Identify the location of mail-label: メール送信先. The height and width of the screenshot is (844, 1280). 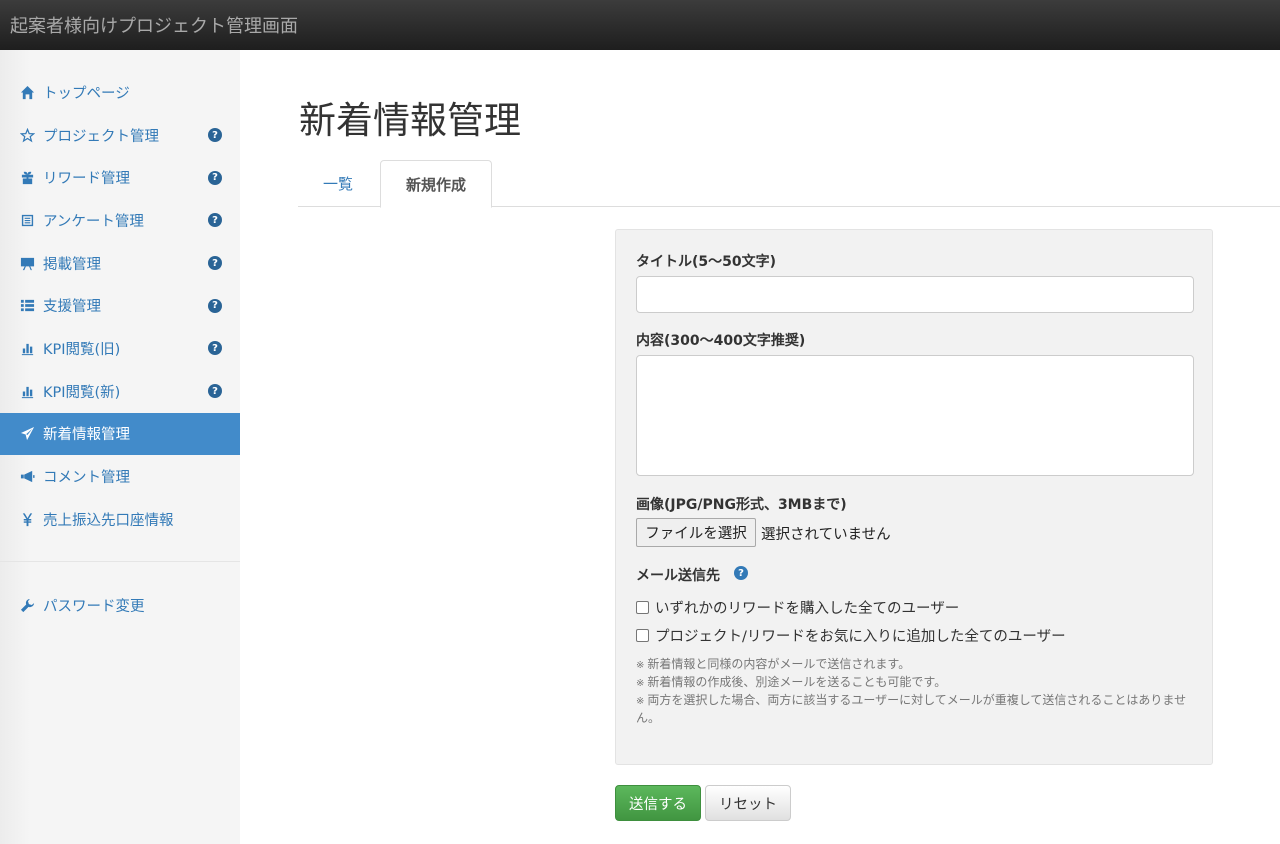
(678, 576).